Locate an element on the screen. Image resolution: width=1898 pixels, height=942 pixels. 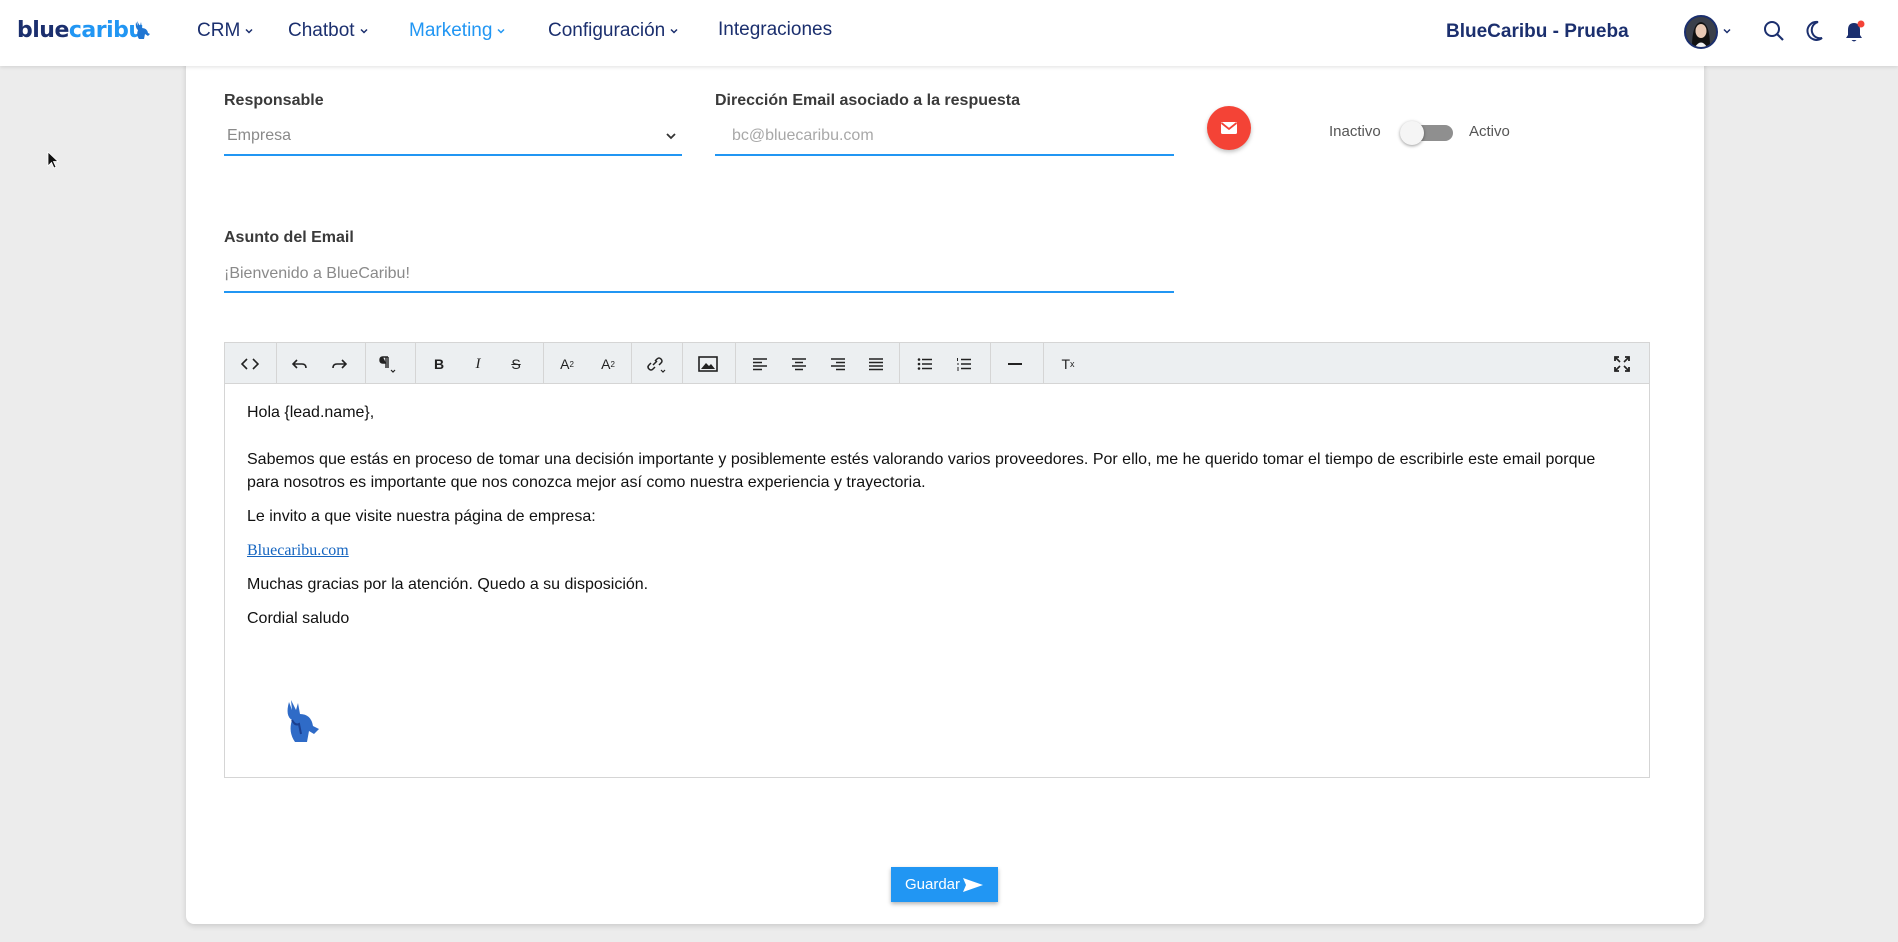
logo-part1: blue is located at coordinates (43, 30).